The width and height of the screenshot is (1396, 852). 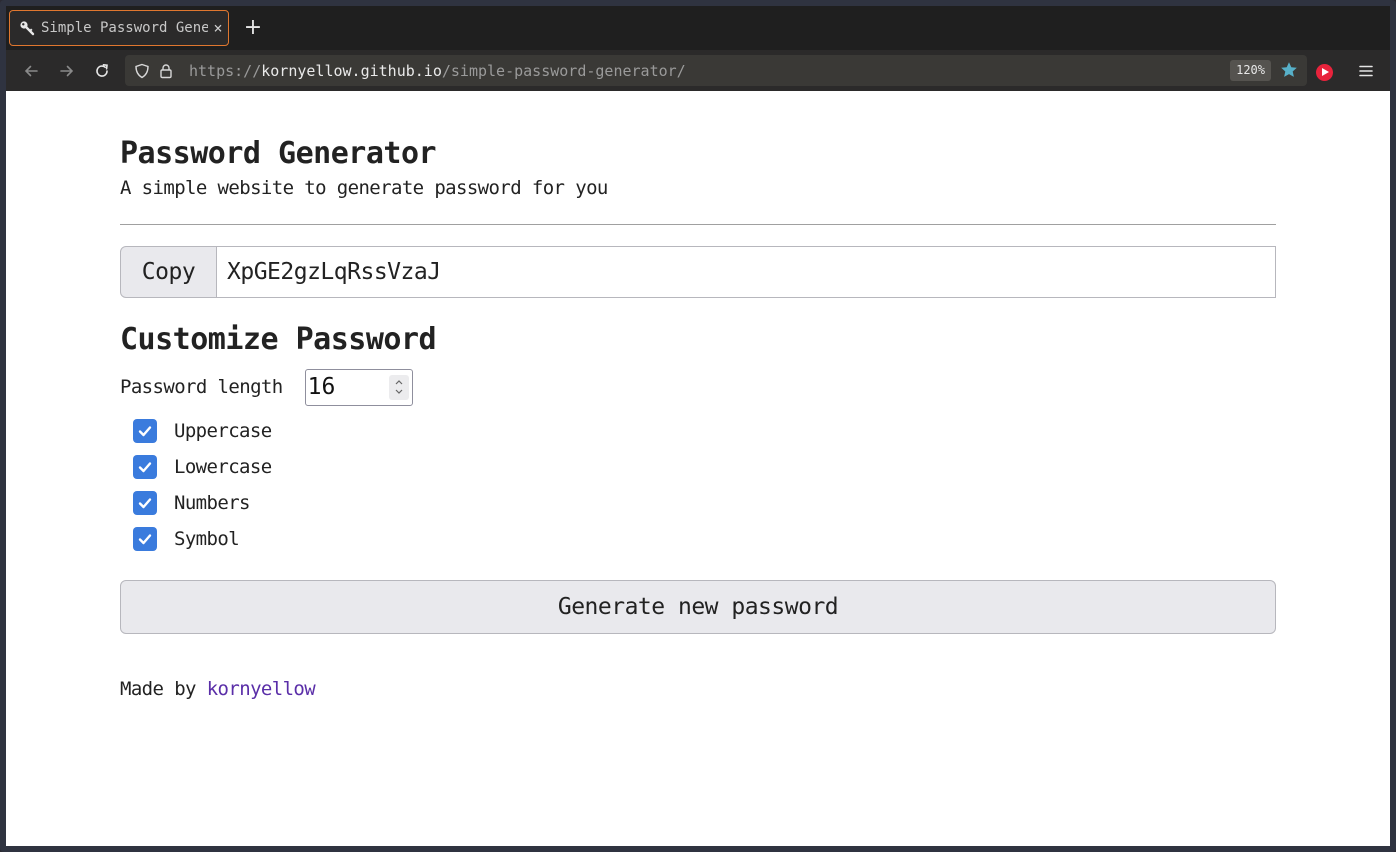 I want to click on option-symbol: Symbol, so click(x=202, y=539).